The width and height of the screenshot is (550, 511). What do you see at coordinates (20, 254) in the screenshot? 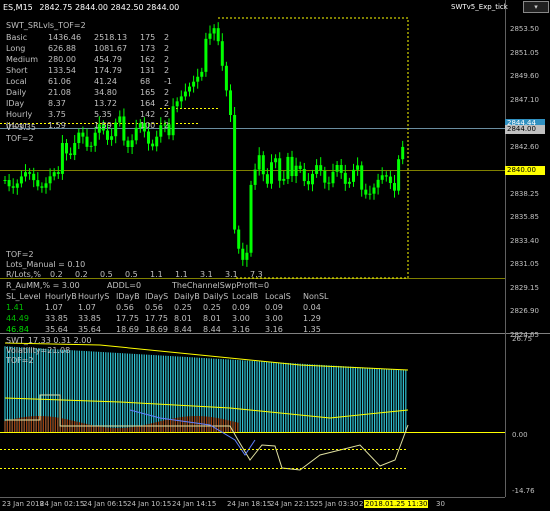
I see `lots-tof: TOF=2` at bounding box center [20, 254].